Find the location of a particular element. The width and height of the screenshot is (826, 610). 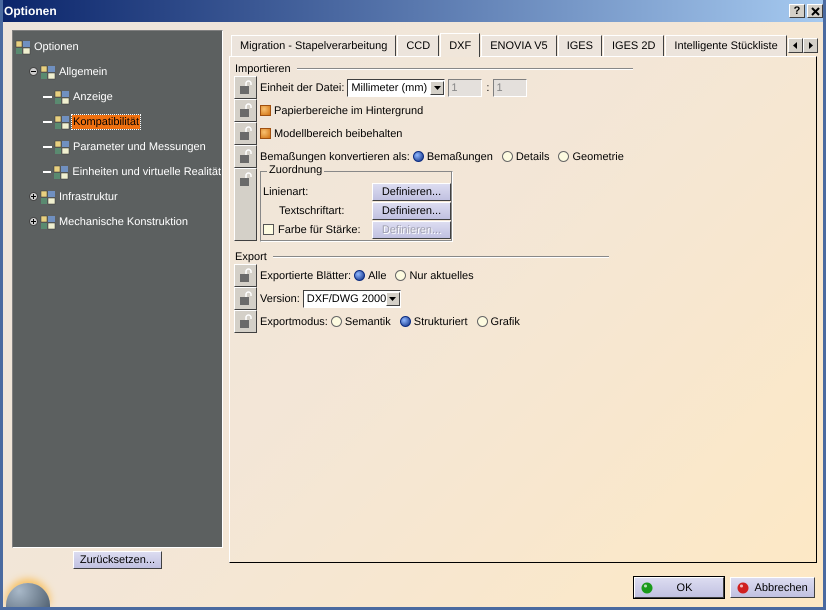

field-label: Einheit der Datei: is located at coordinates (302, 88).